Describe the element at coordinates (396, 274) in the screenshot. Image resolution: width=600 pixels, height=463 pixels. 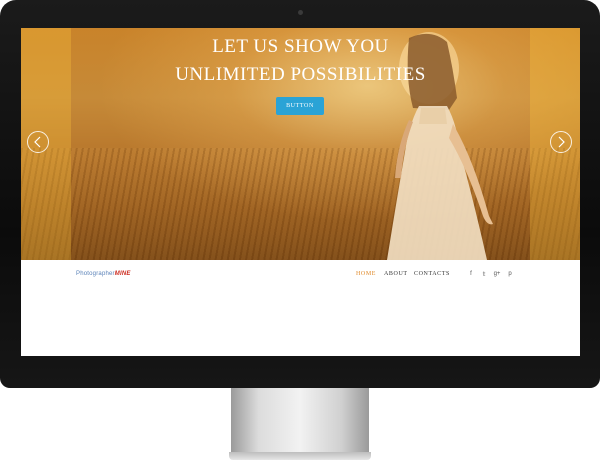
I see `nav-link-about: ABOUT` at that location.